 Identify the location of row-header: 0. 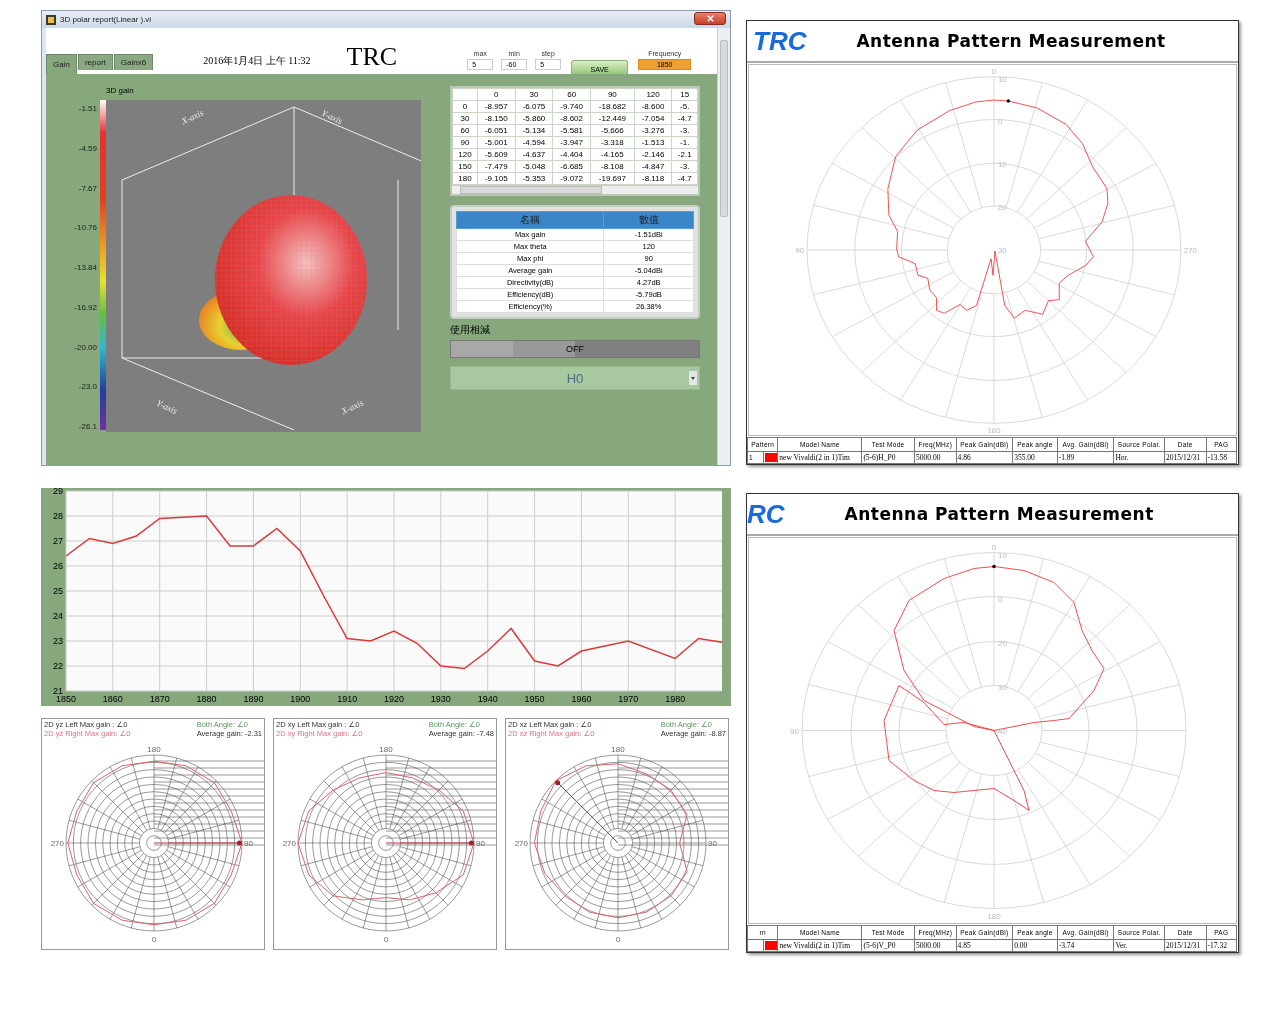
(465, 106).